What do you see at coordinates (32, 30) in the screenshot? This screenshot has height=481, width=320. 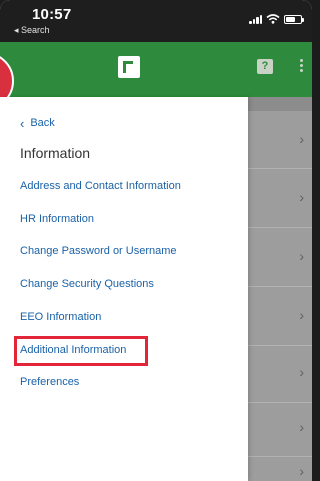 I see `back-to-search-link: ◂ Search` at bounding box center [32, 30].